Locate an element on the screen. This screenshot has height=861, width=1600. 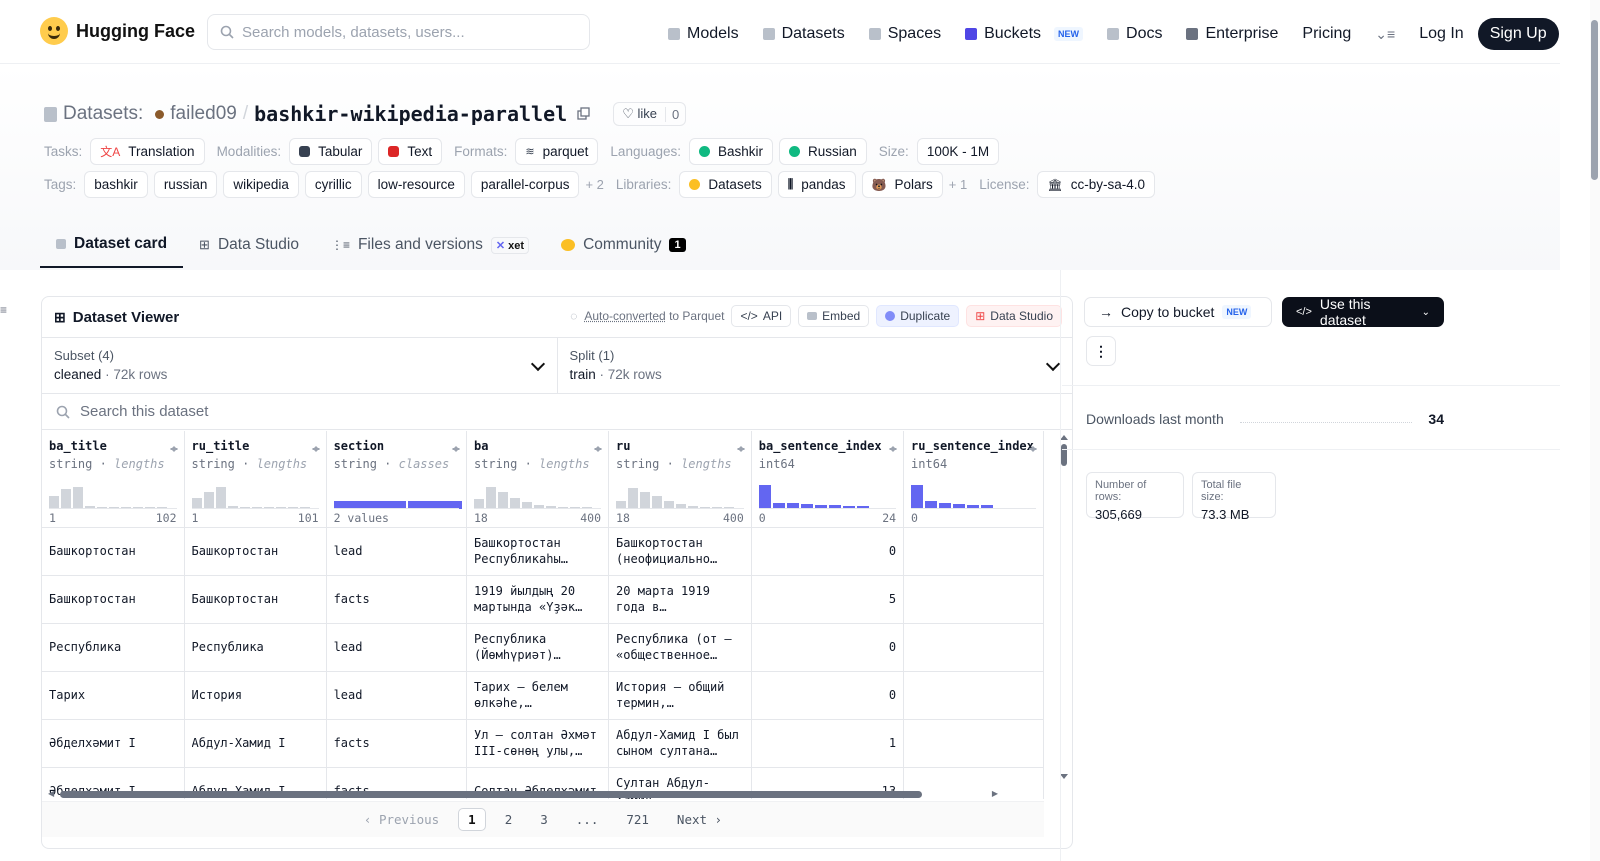
brand-logo: Hugging Face is located at coordinates (117, 31).